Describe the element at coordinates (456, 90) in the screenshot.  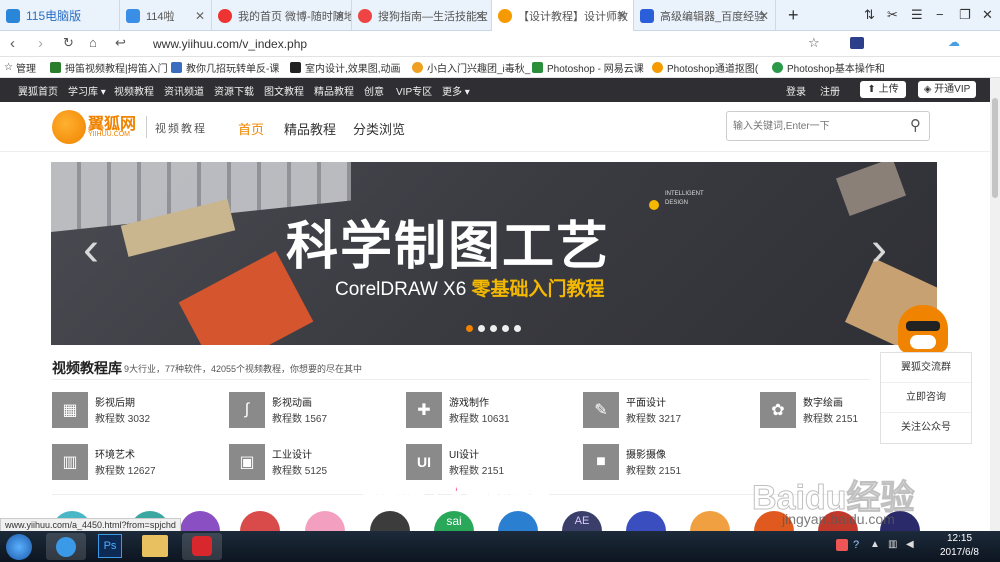
I see `nav-more: 更多 ▾` at that location.